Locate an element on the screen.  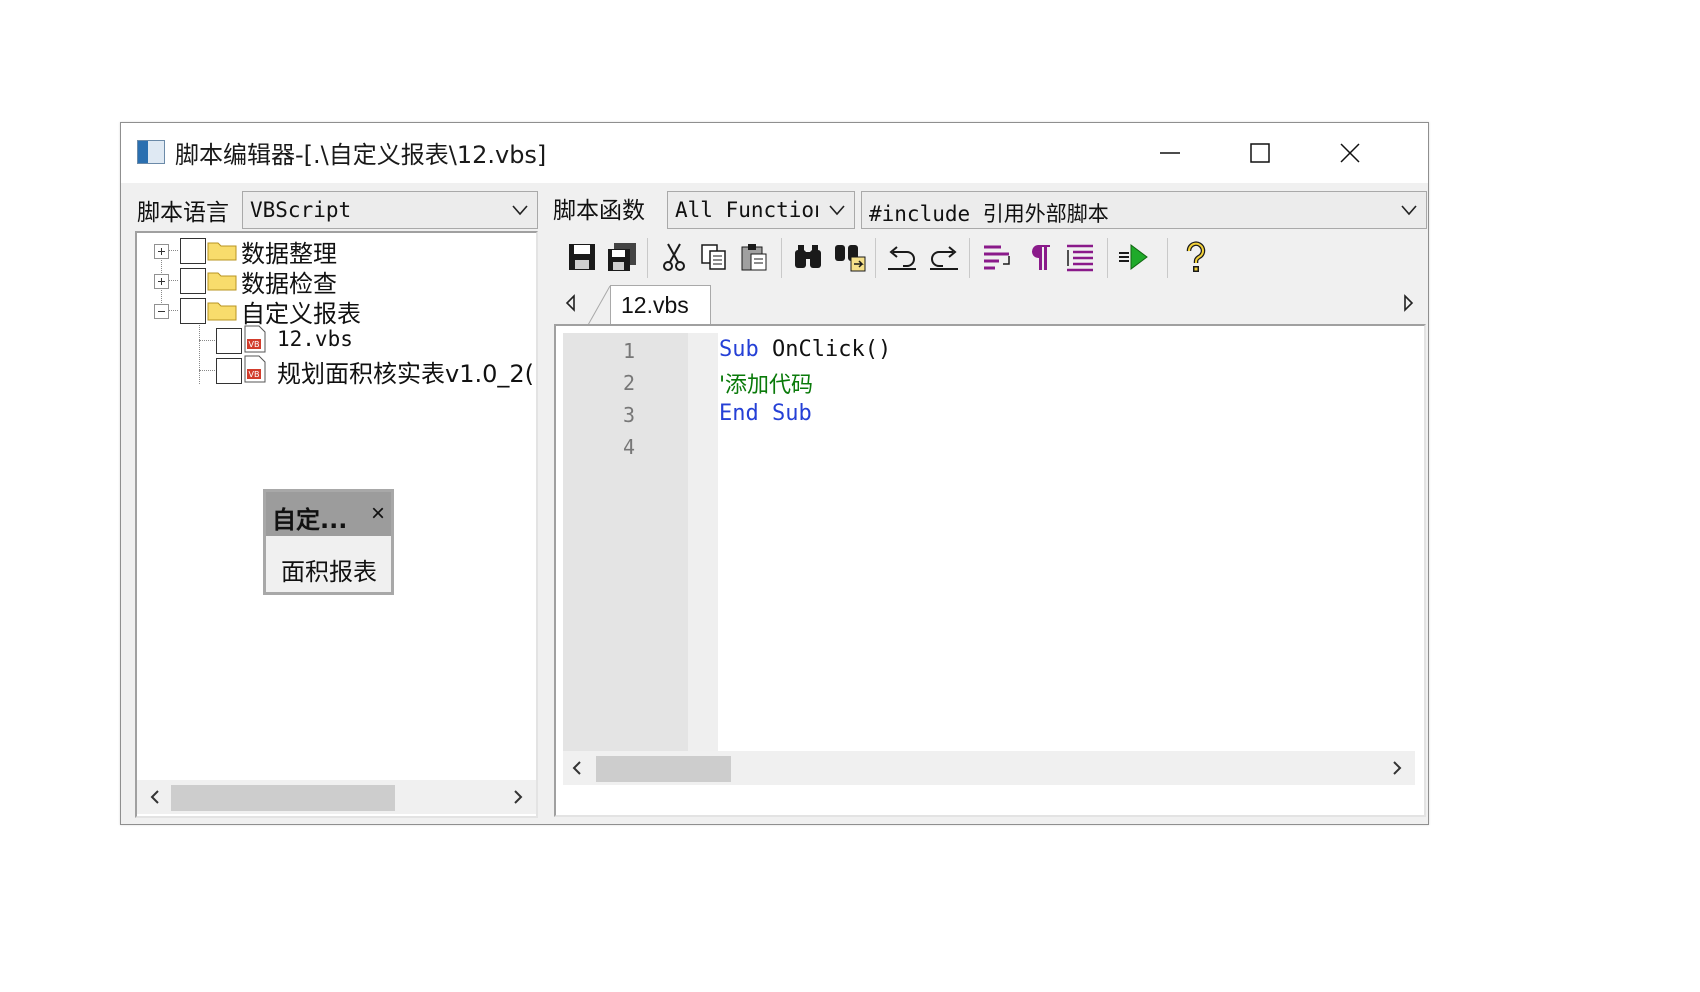
tree-node: VB 规划面积核实表v1.0_2( is located at coordinates (336, 371).